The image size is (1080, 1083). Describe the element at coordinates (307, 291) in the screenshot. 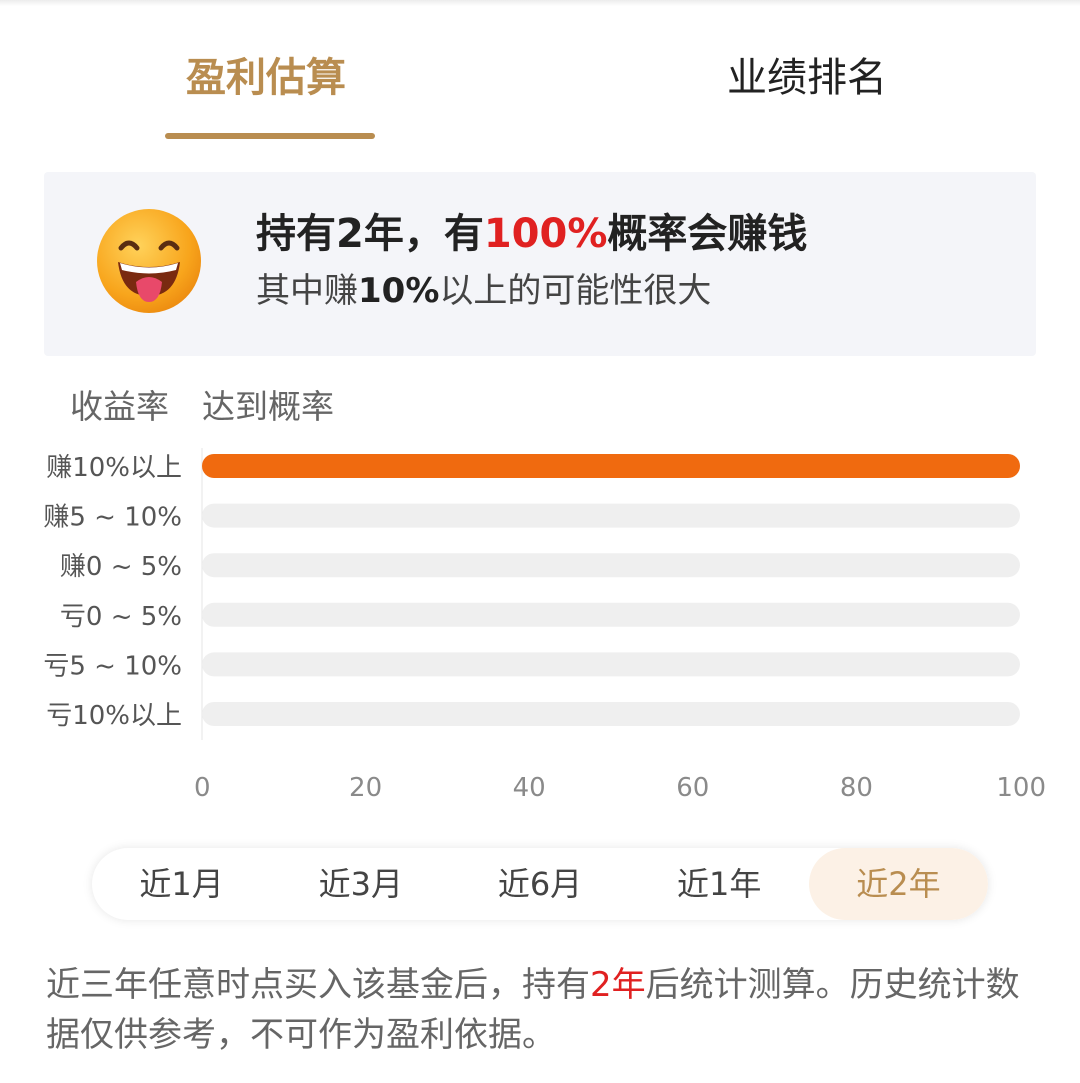

I see `subline-prefix: 其中赚` at that location.